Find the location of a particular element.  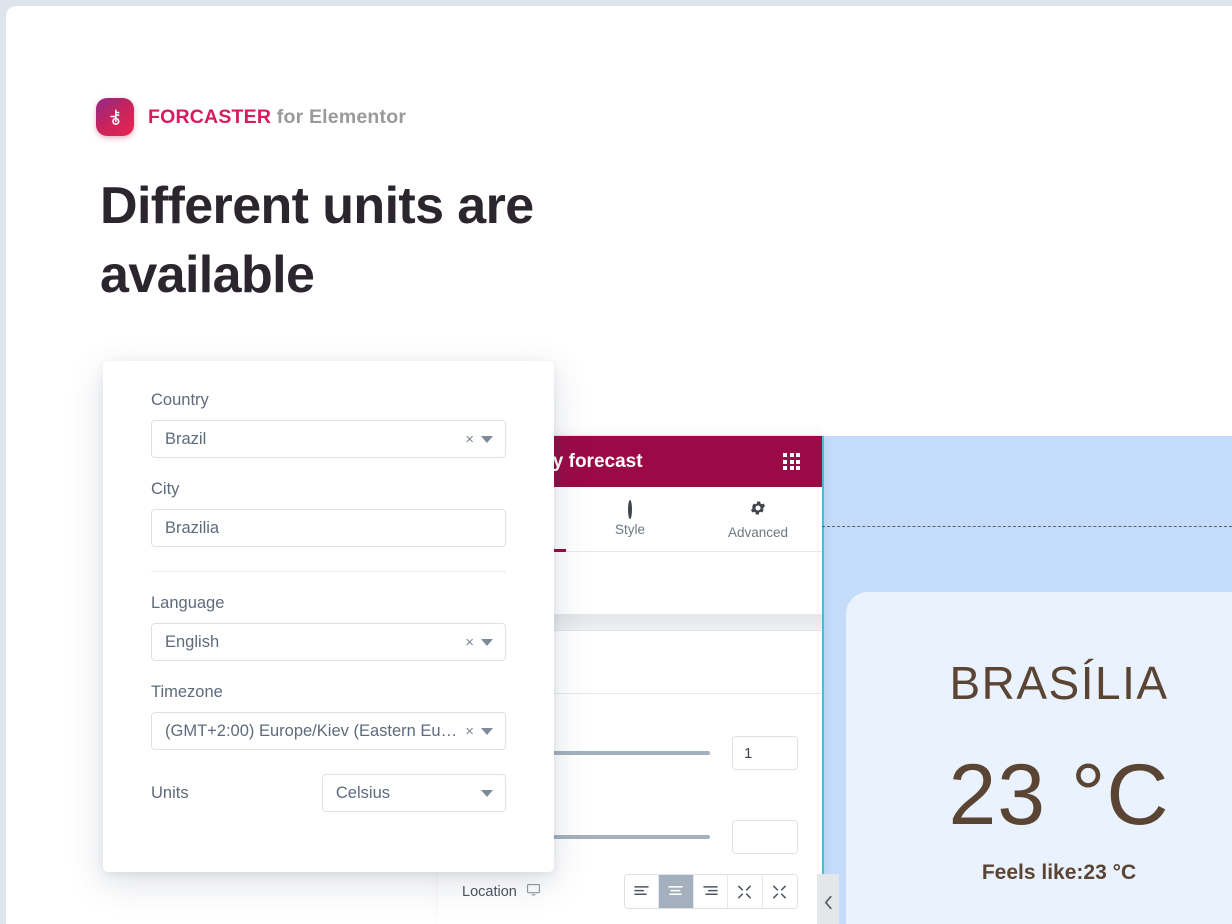

tab-style-label: Style is located at coordinates (629, 529).